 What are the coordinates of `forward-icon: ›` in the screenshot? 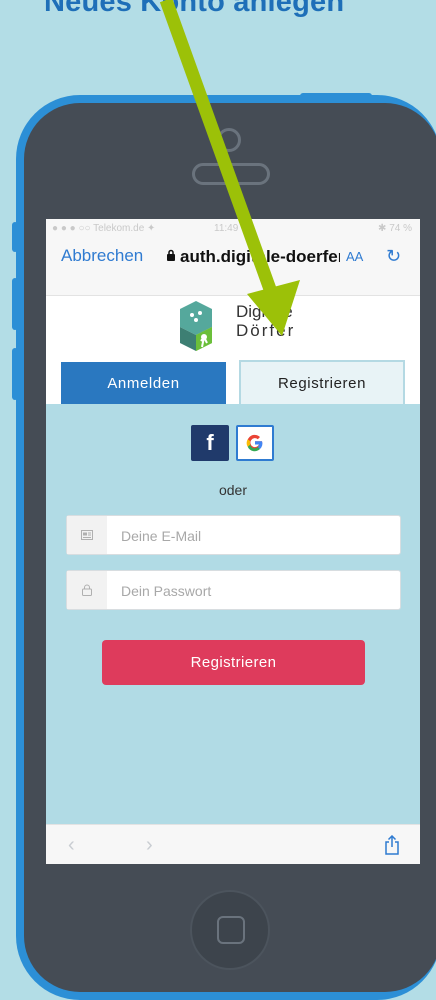 It's located at (149, 845).